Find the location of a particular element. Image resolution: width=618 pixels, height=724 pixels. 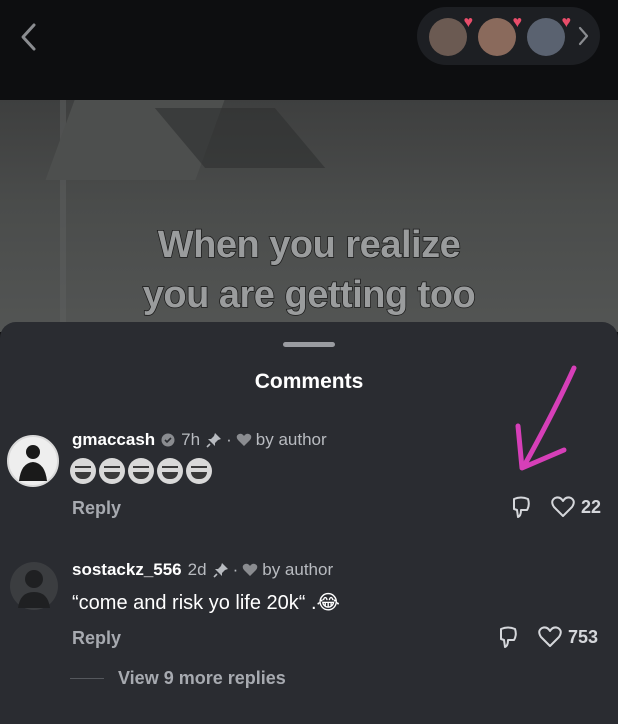

chevron-left-icon is located at coordinates (28, 37).